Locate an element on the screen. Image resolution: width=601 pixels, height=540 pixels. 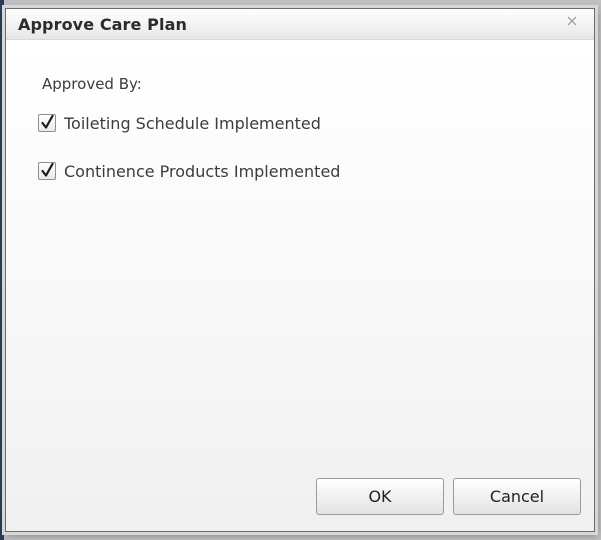
dialog-title: Approve Care Plan is located at coordinates (102, 24).